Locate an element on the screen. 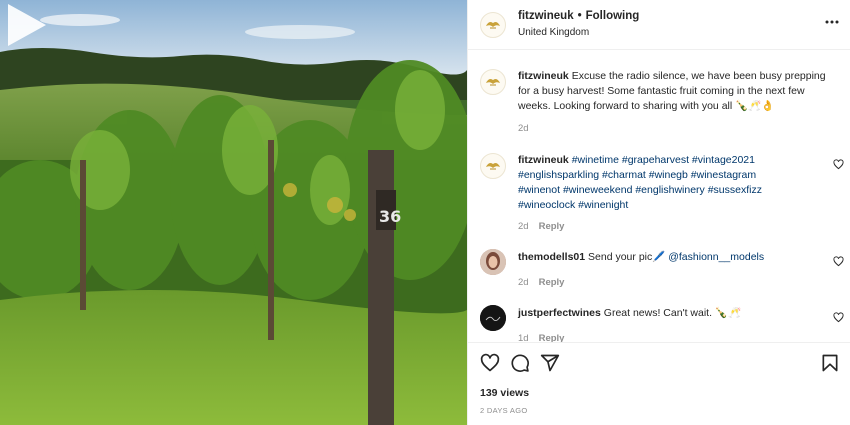  comment-timestamp: 1d is located at coordinates (523, 337).